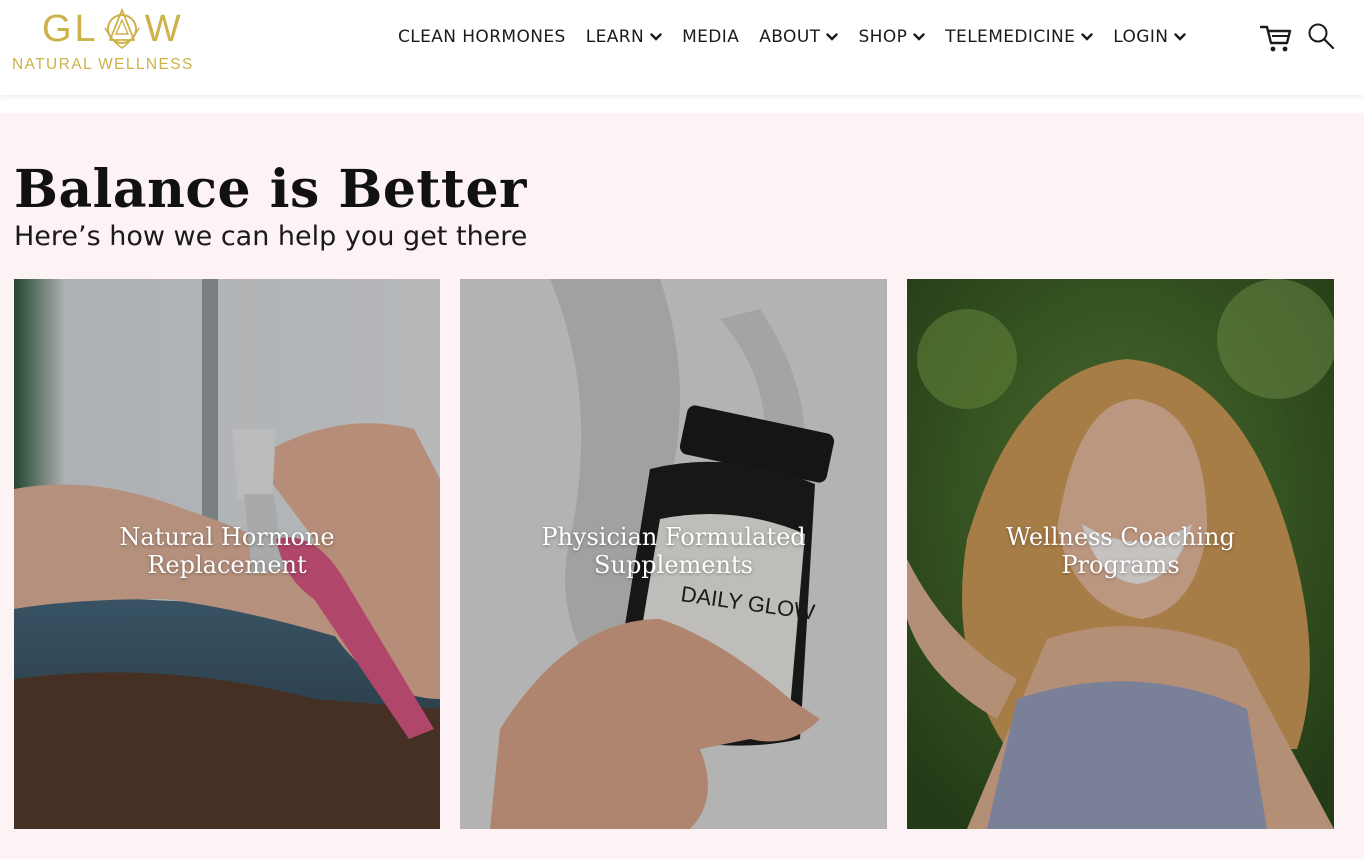 Image resolution: width=1364 pixels, height=859 pixels. I want to click on logo: GL W NATURAL WELLNESS, so click(115, 41).